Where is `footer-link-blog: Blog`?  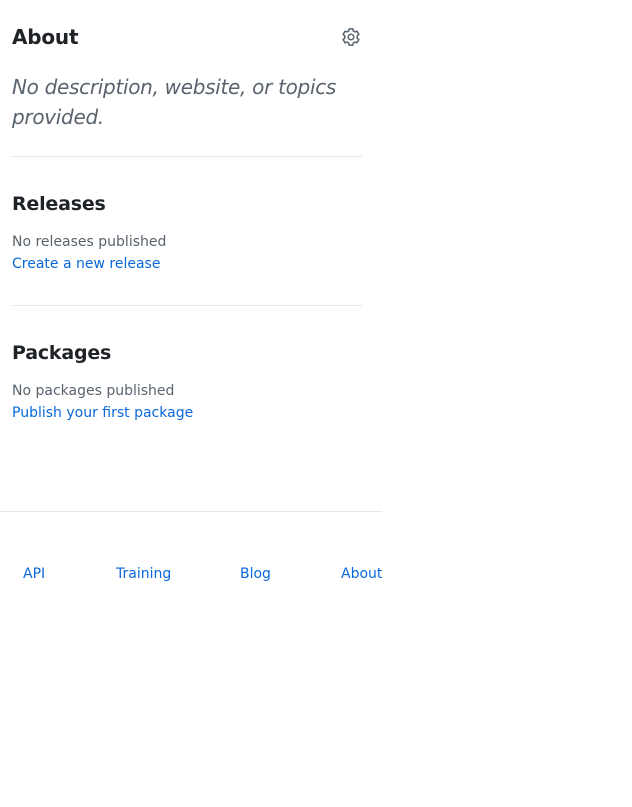 footer-link-blog: Blog is located at coordinates (255, 574).